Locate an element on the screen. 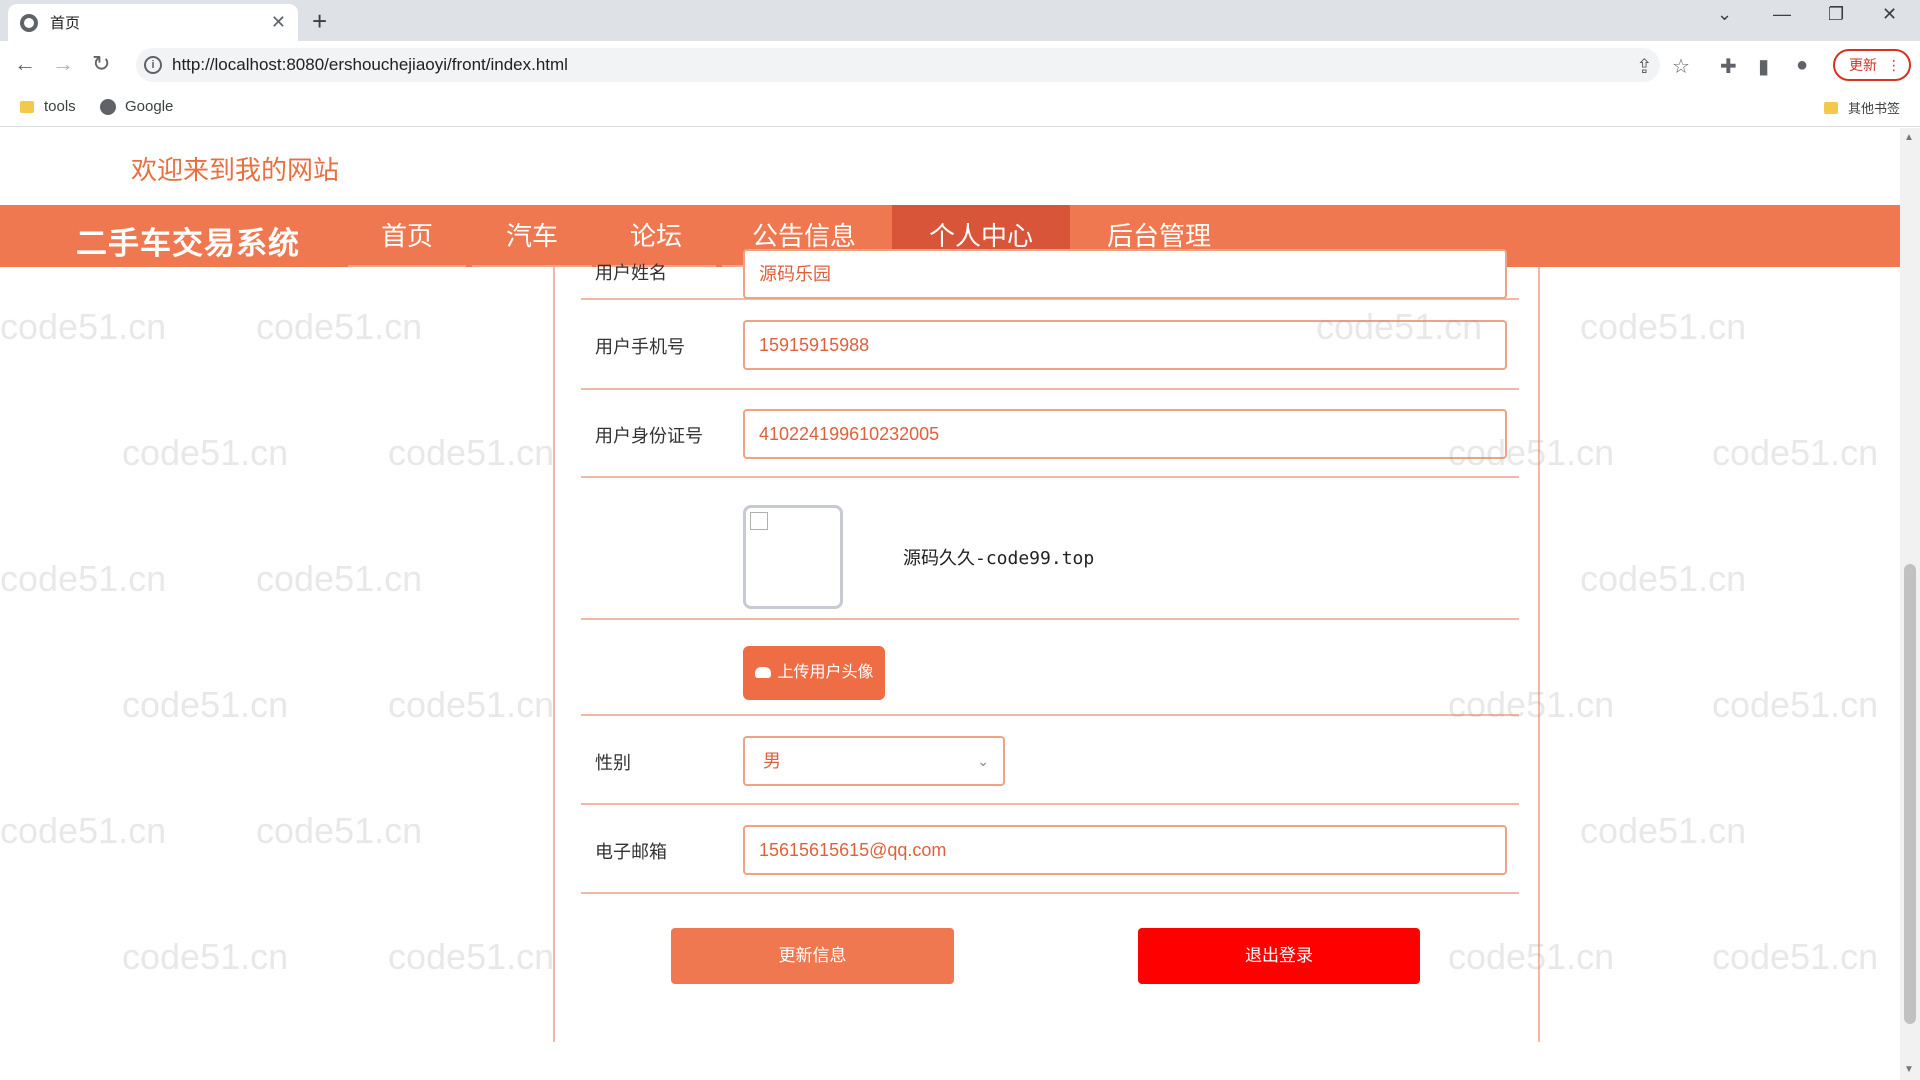 Image resolution: width=1920 pixels, height=1080 pixels. chevron-down-icon: ⌄ is located at coordinates (983, 761).